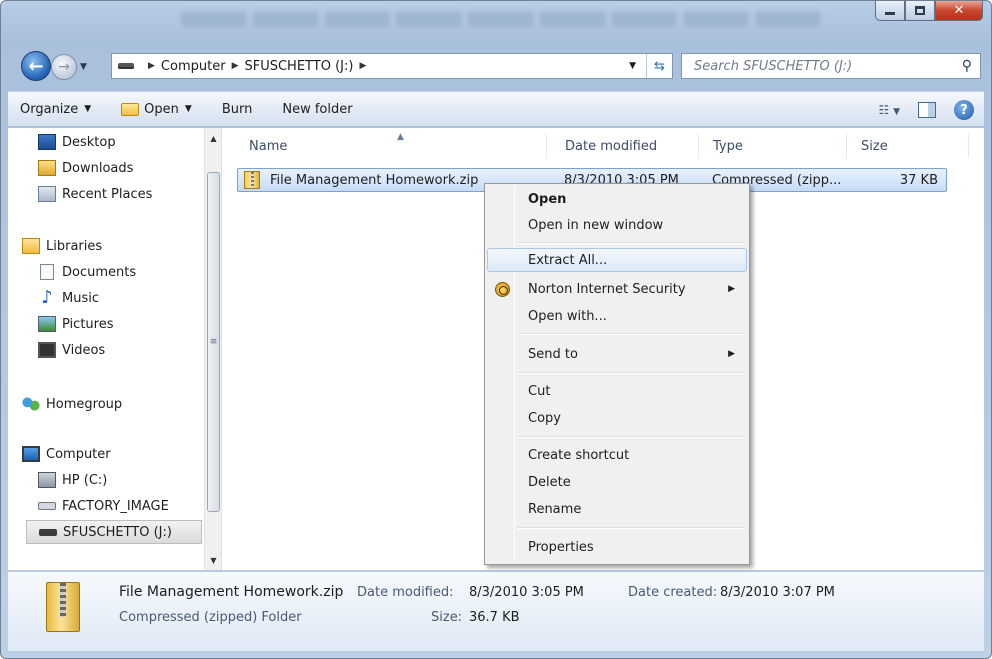  Describe the element at coordinates (374, 180) in the screenshot. I see `file-name: File Management Homework.zip` at that location.